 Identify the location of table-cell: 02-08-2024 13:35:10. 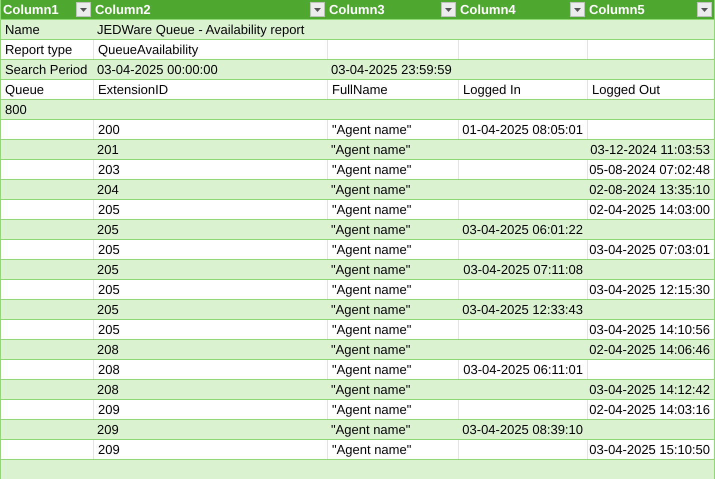
(649, 189).